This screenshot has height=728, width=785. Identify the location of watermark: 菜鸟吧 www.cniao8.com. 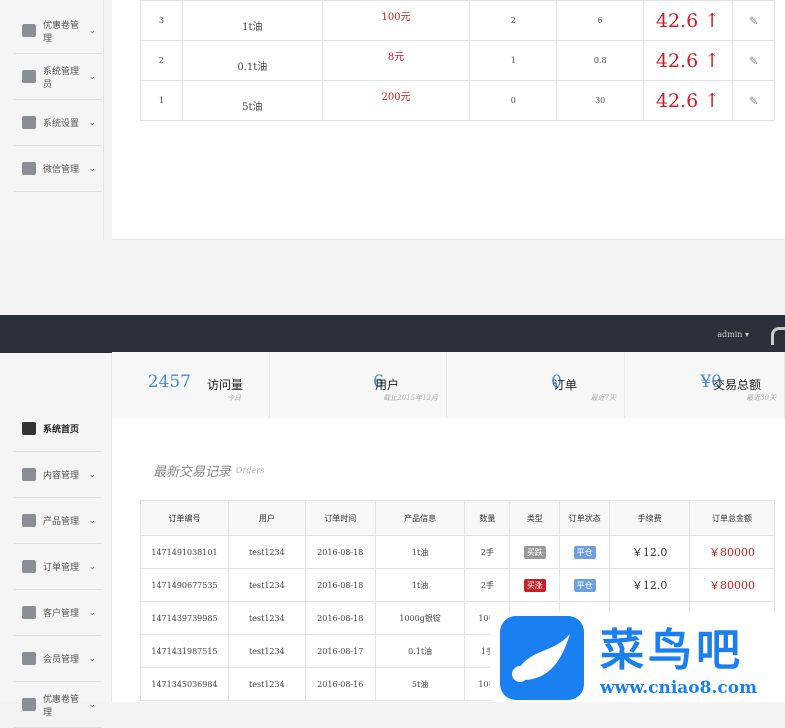
(637, 657).